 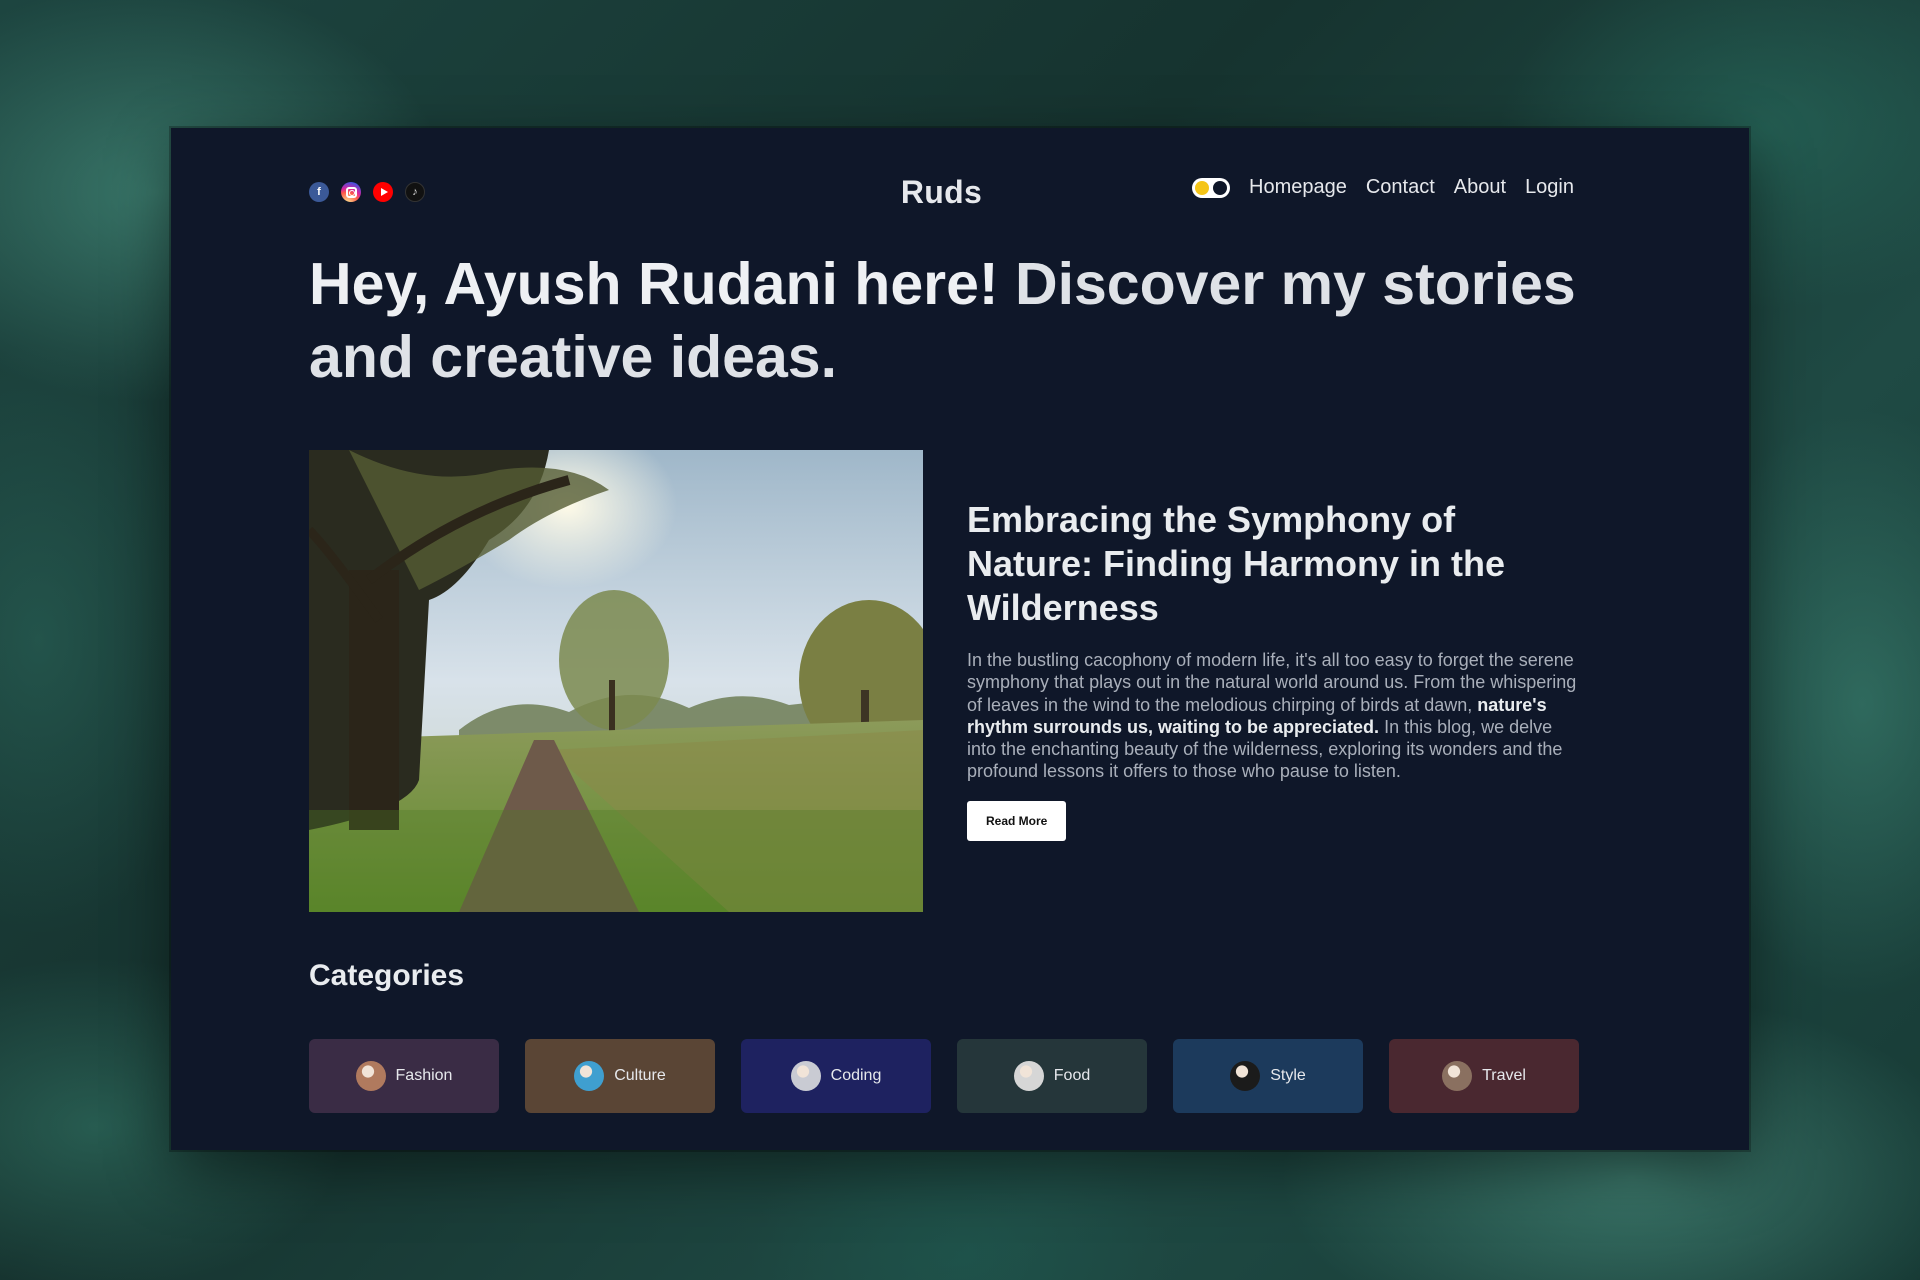 I want to click on category-fashion: Fashion, so click(x=404, y=1076).